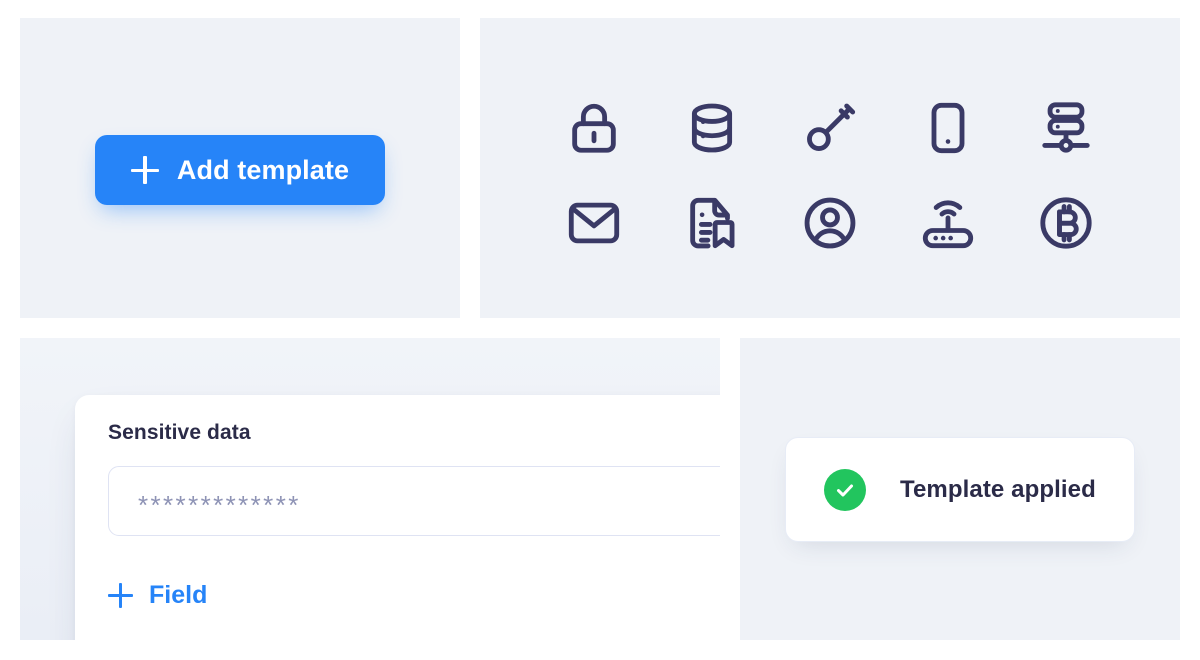 The height and width of the screenshot is (660, 1200). Describe the element at coordinates (845, 489) in the screenshot. I see `check-circle-icon` at that location.